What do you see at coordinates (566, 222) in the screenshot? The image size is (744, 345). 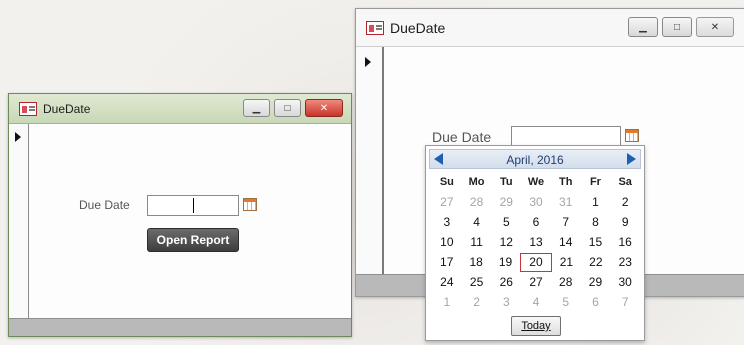 I see `calendar-day: 7` at bounding box center [566, 222].